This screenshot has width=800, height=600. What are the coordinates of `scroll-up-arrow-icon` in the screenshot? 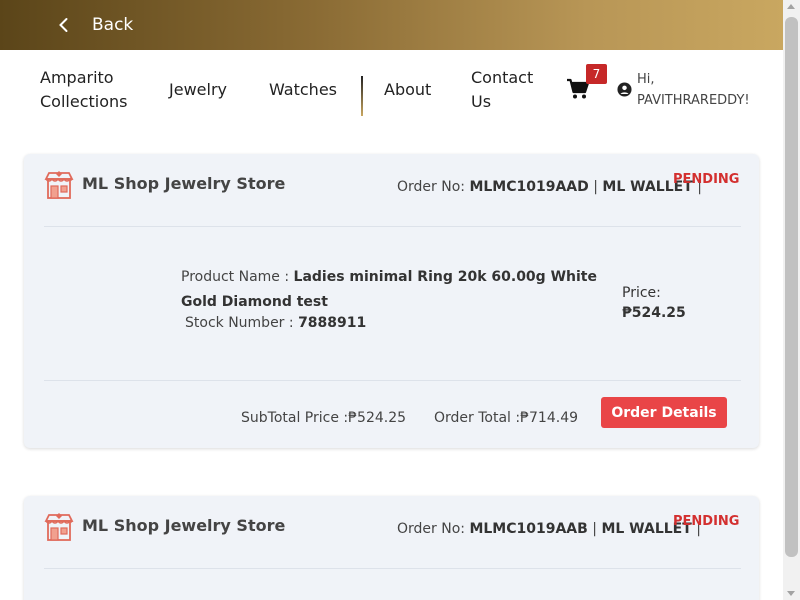 It's located at (791, 6).